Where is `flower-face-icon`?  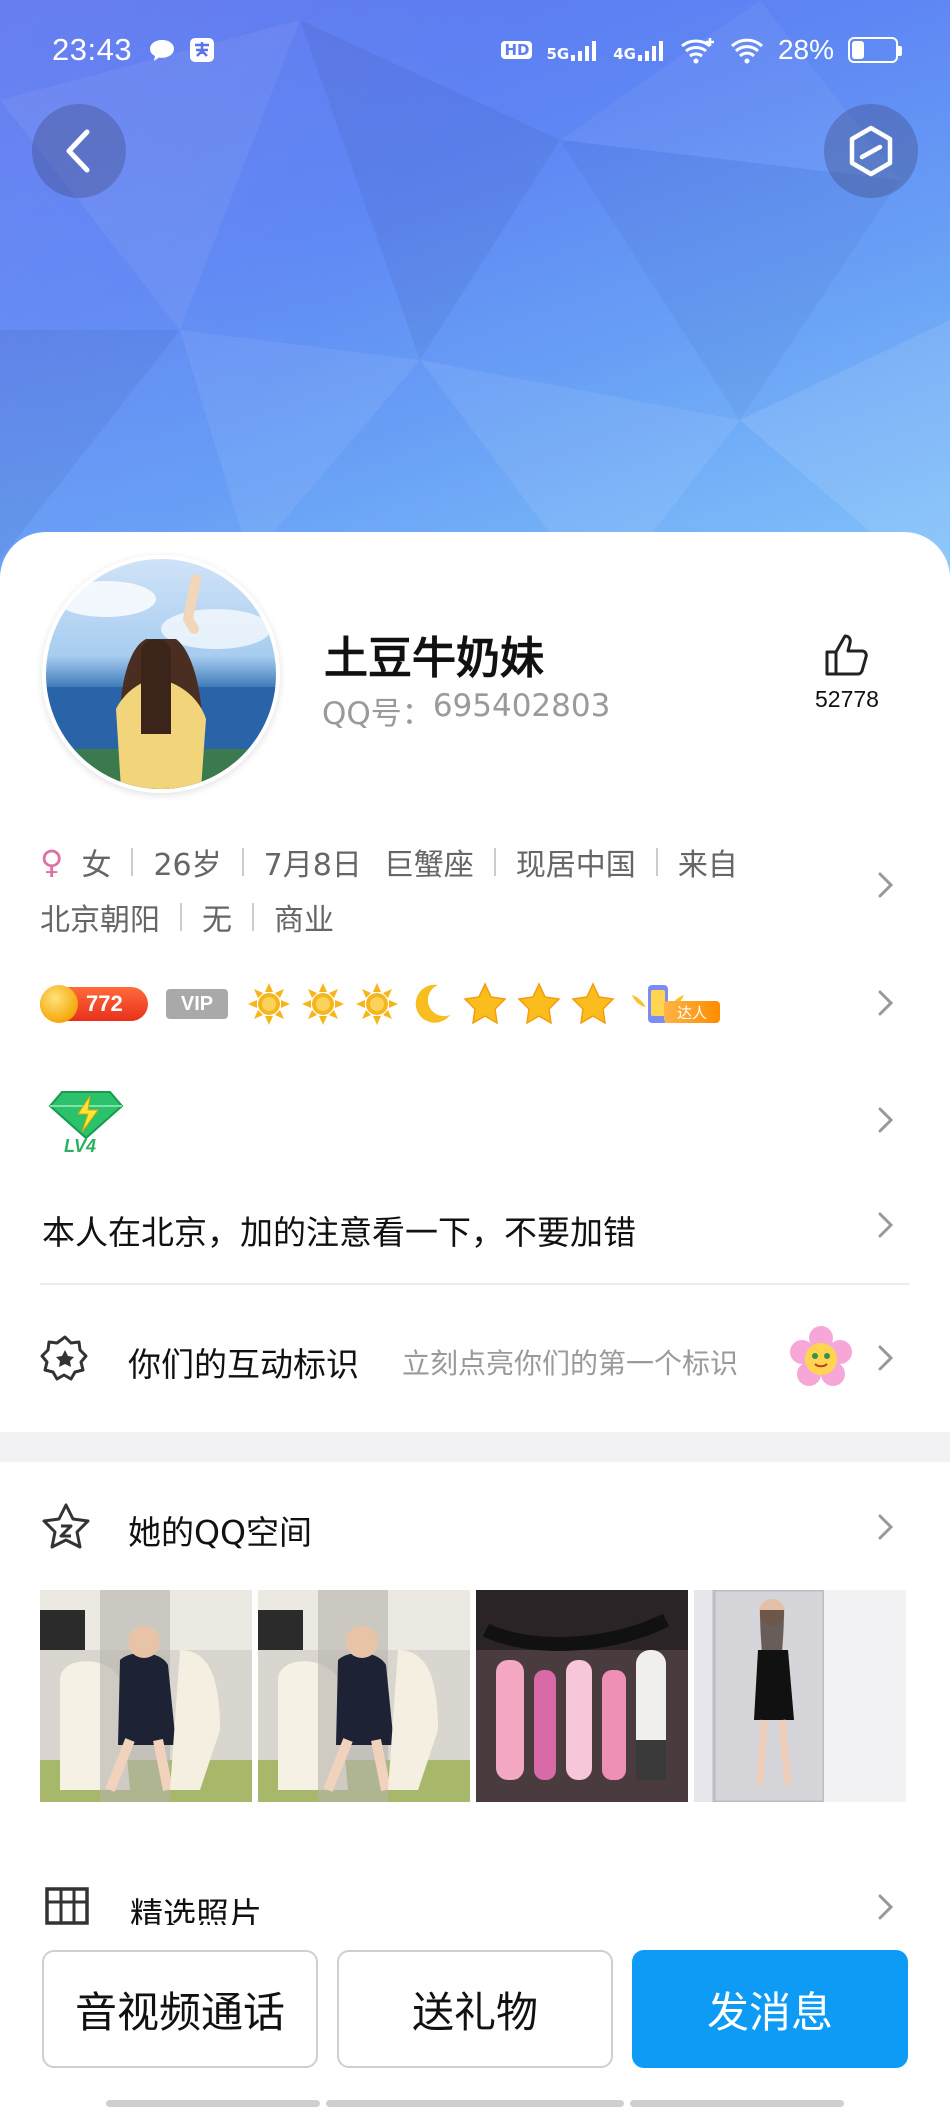
flower-face-icon is located at coordinates (821, 1356).